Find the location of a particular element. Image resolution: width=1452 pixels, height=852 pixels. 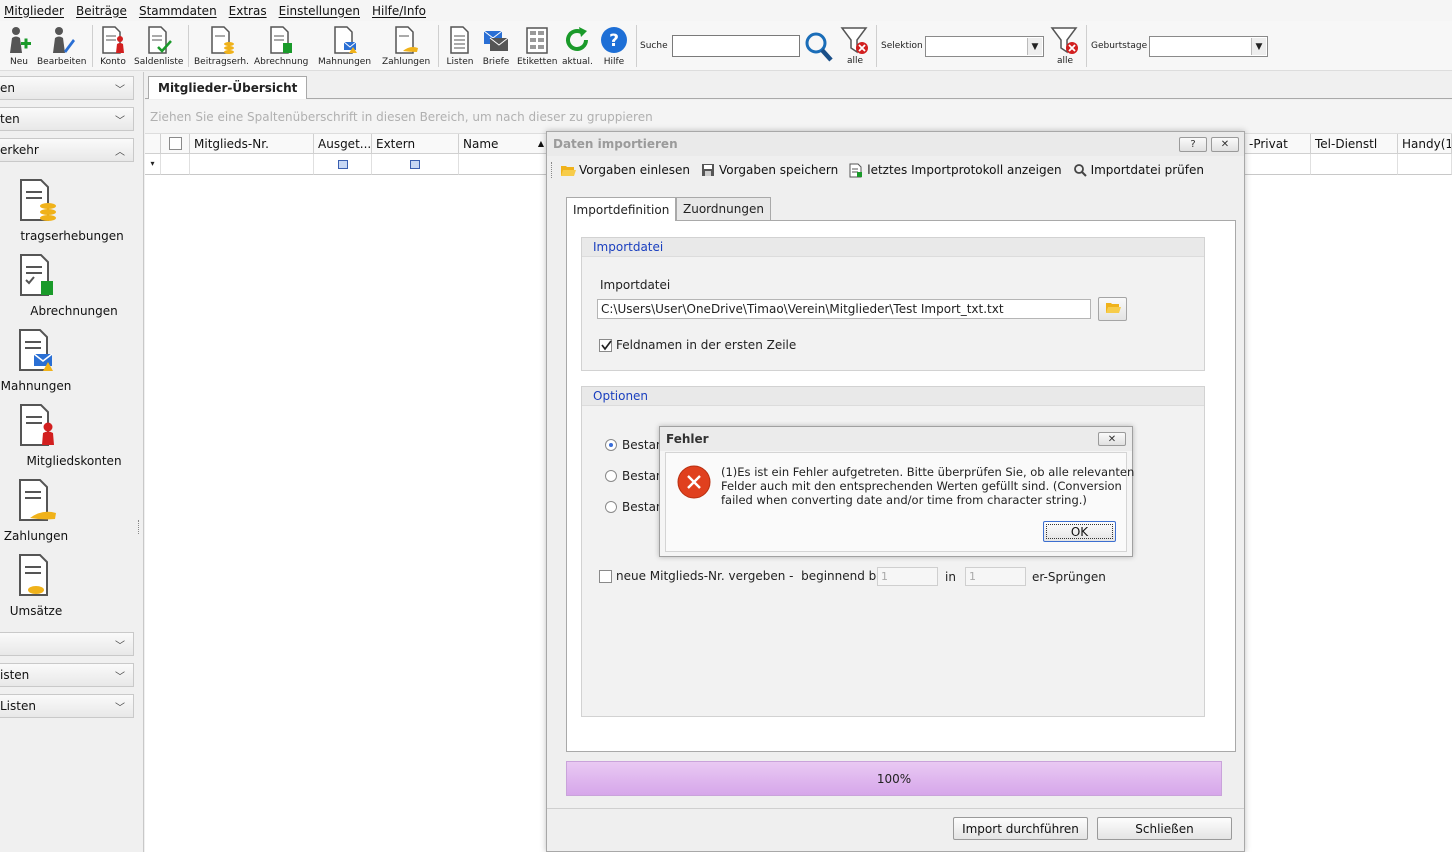

menu-einstellungen: Einstellungen is located at coordinates (319, 11).